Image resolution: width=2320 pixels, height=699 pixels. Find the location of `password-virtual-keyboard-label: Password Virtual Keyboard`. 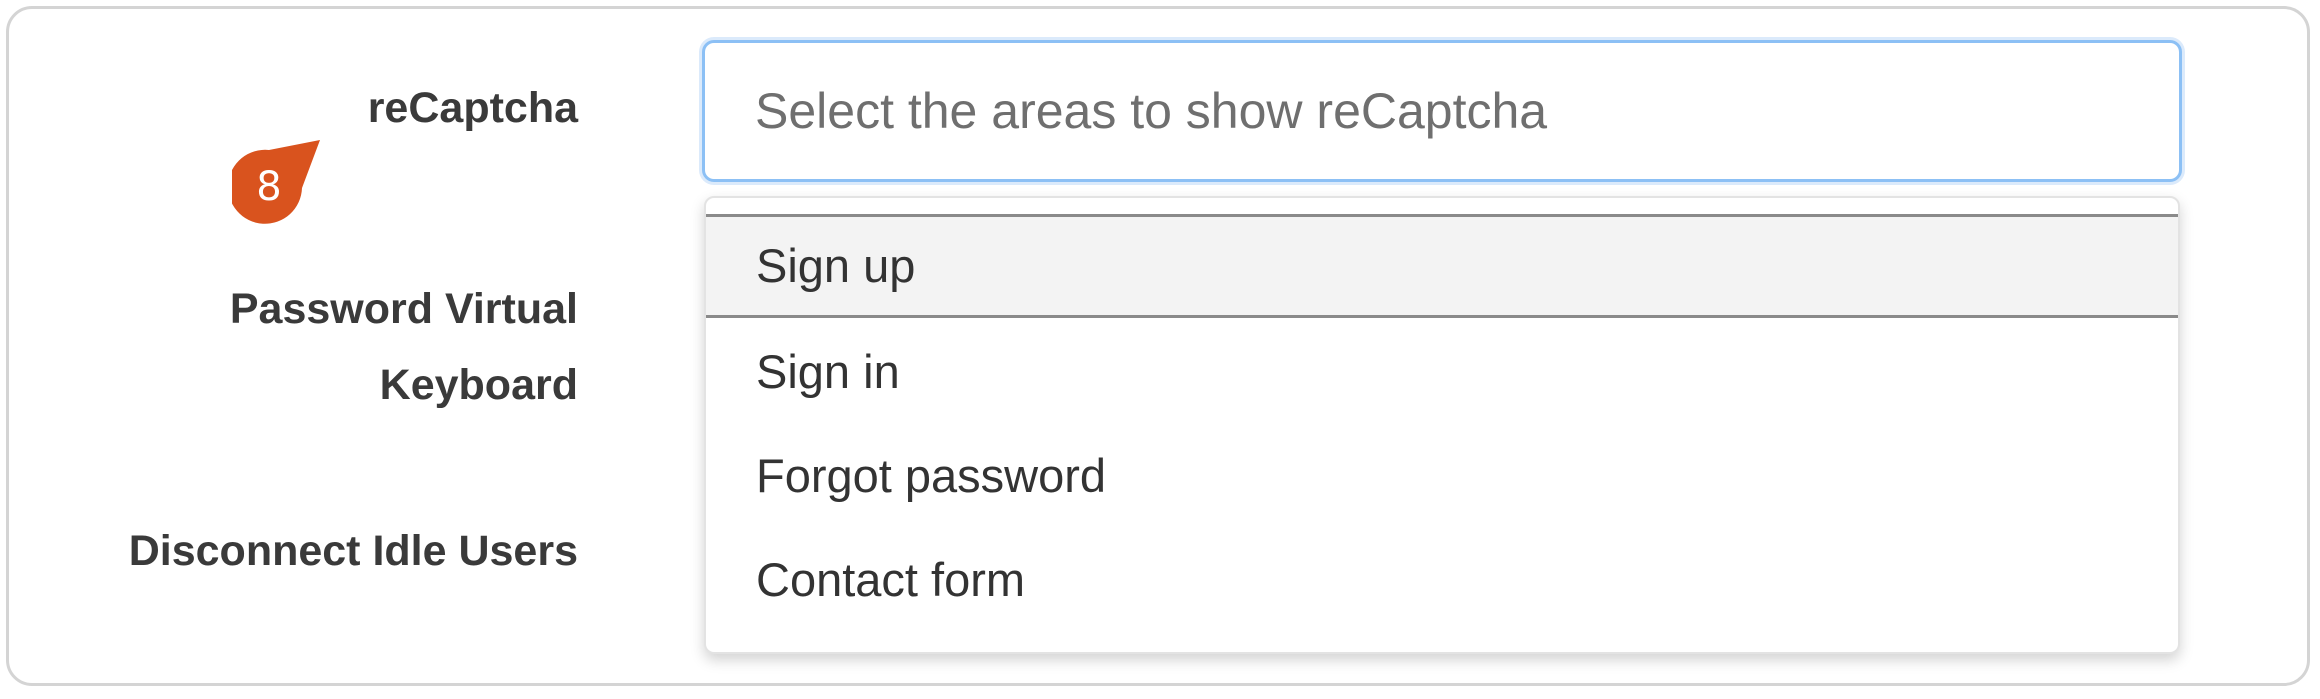

password-virtual-keyboard-label: Password Virtual Keyboard is located at coordinates (404, 347).